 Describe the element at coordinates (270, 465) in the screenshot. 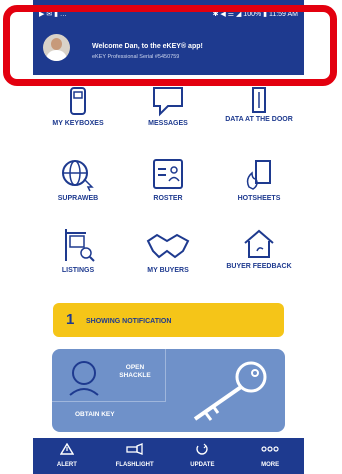

I see `tab-label: MORE` at that location.